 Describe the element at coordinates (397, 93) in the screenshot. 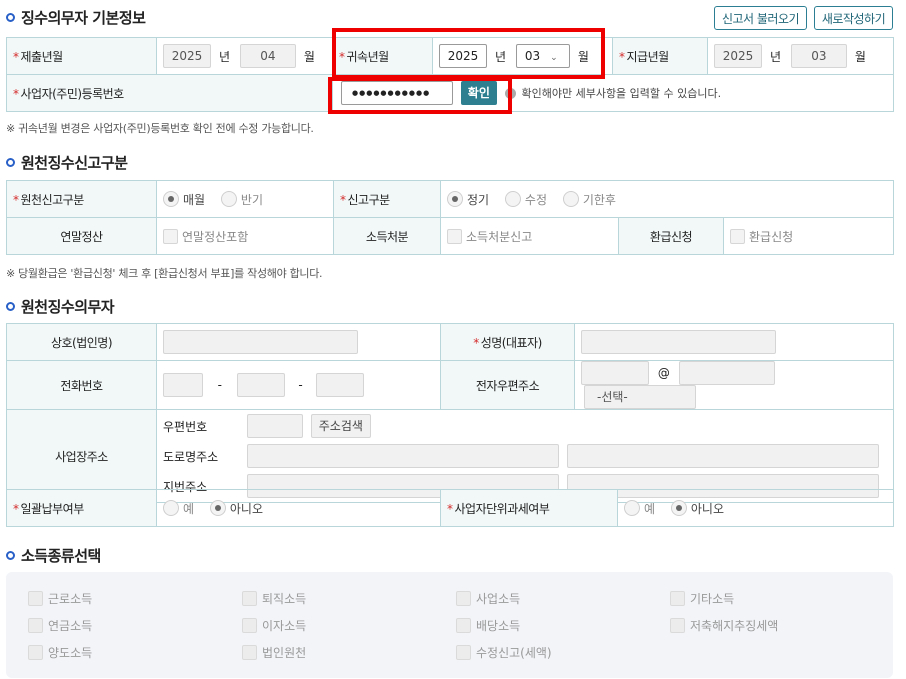

I see `reg-no-input: ●●●●●●●●●●●` at that location.